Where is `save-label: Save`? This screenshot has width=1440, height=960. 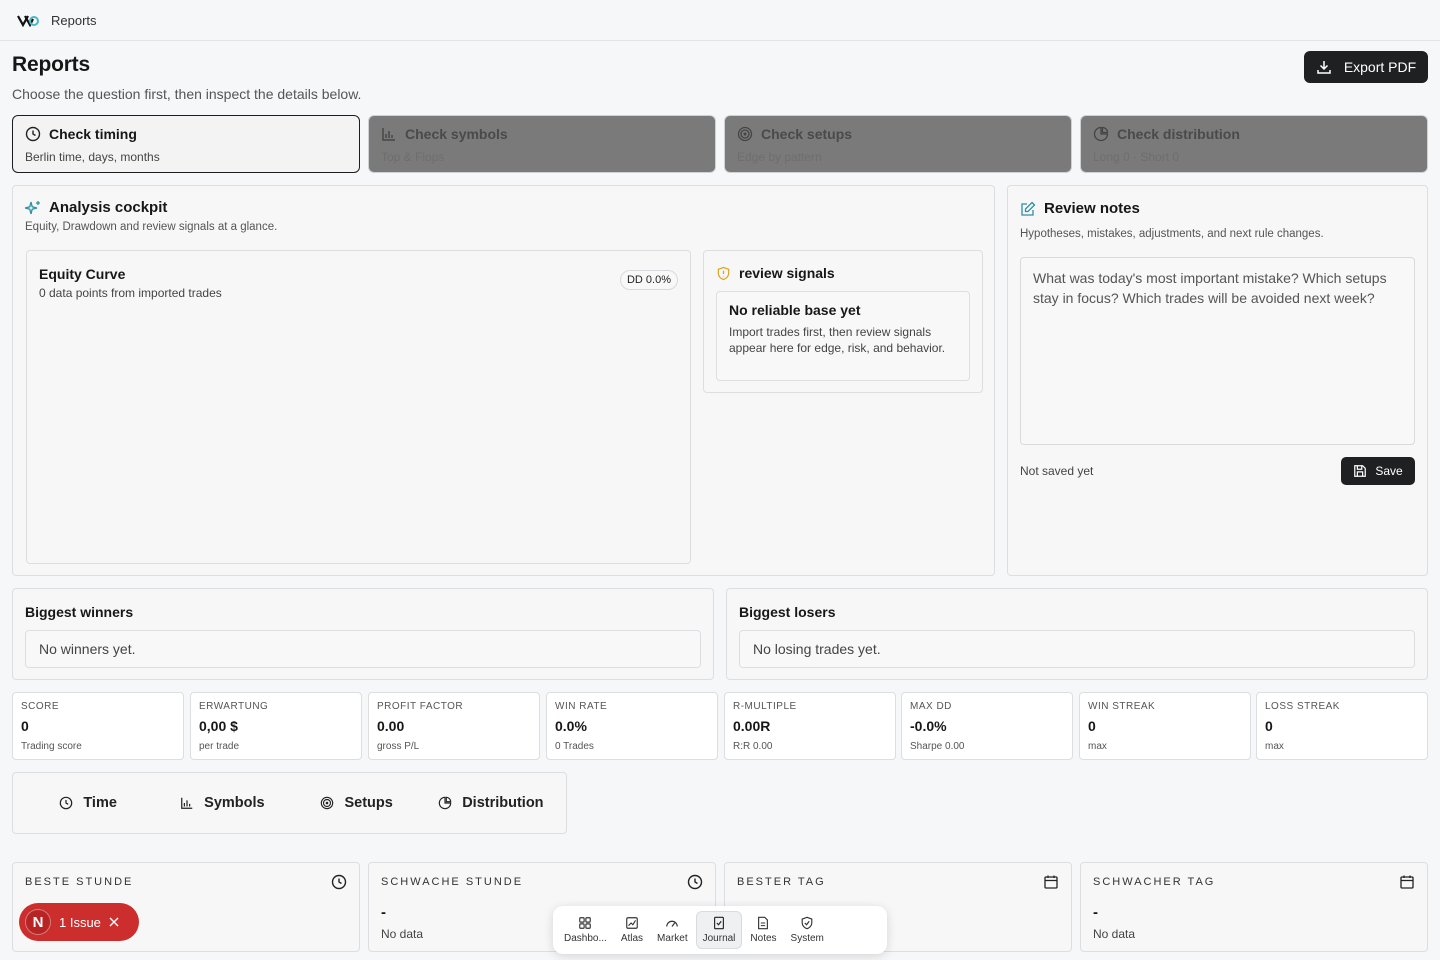
save-label: Save is located at coordinates (1389, 471).